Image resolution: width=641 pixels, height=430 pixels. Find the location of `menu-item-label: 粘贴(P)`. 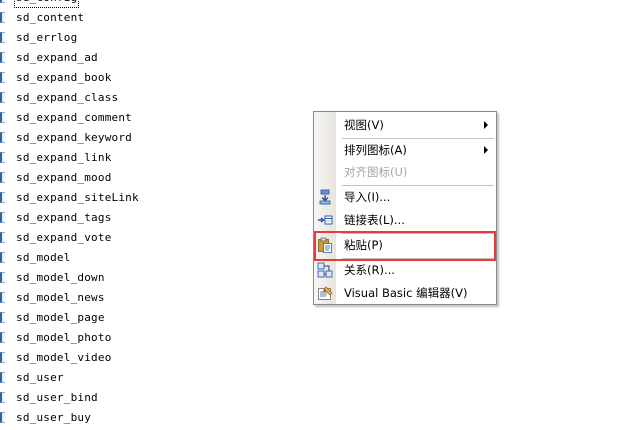

menu-item-label: 粘贴(P) is located at coordinates (363, 245).